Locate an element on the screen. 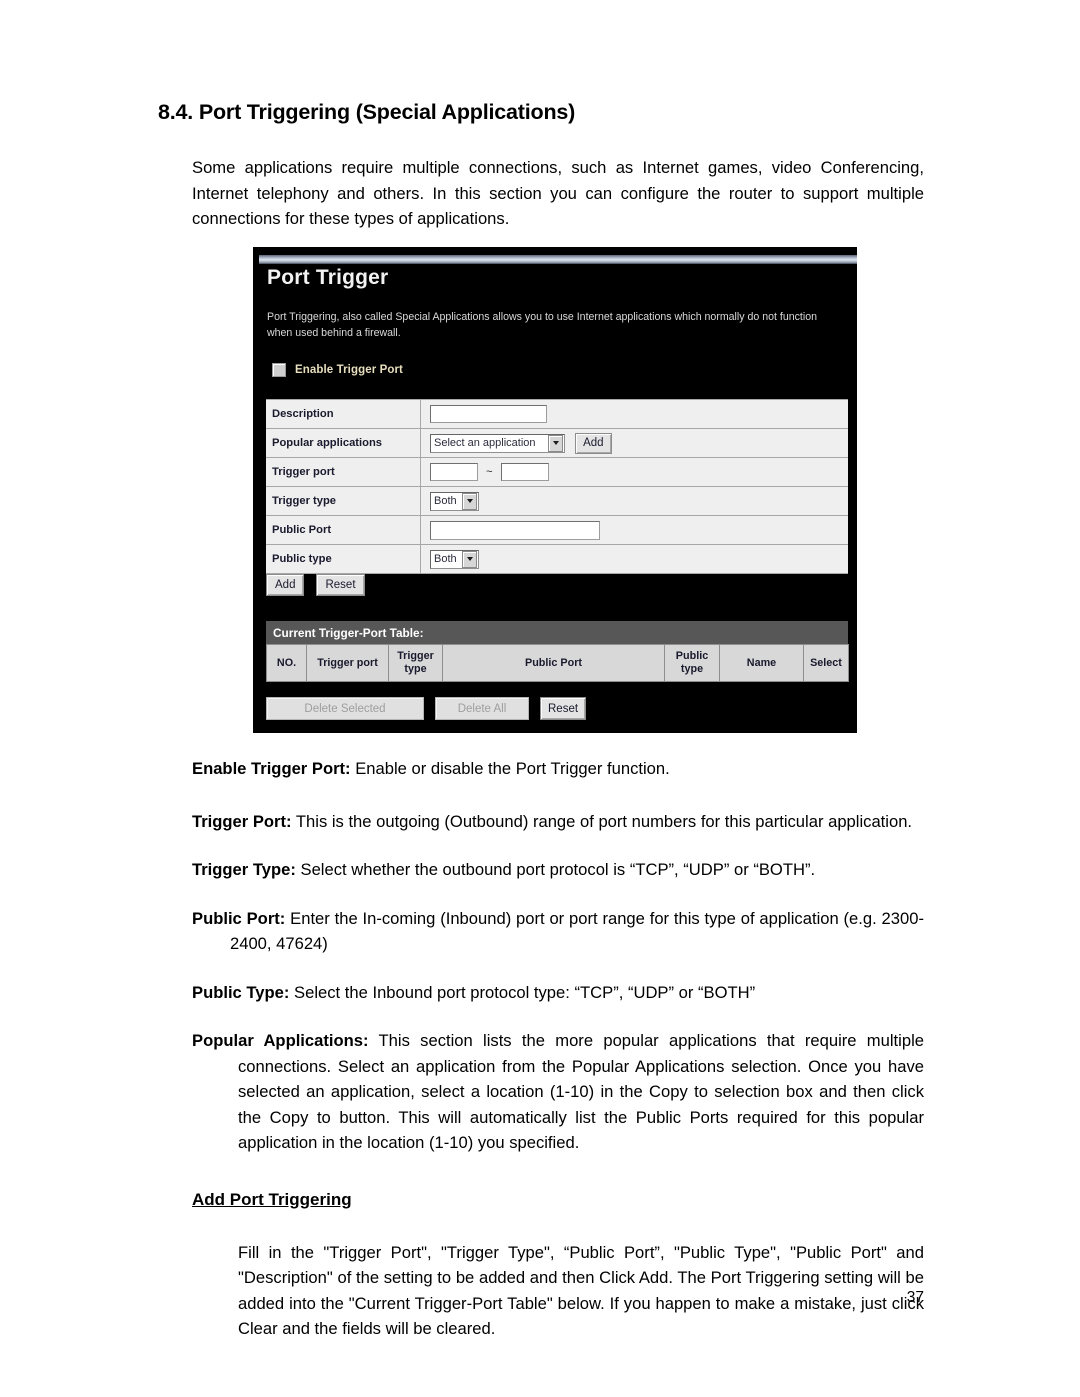 The height and width of the screenshot is (1397, 1080). table-row: Public Port is located at coordinates (557, 530).